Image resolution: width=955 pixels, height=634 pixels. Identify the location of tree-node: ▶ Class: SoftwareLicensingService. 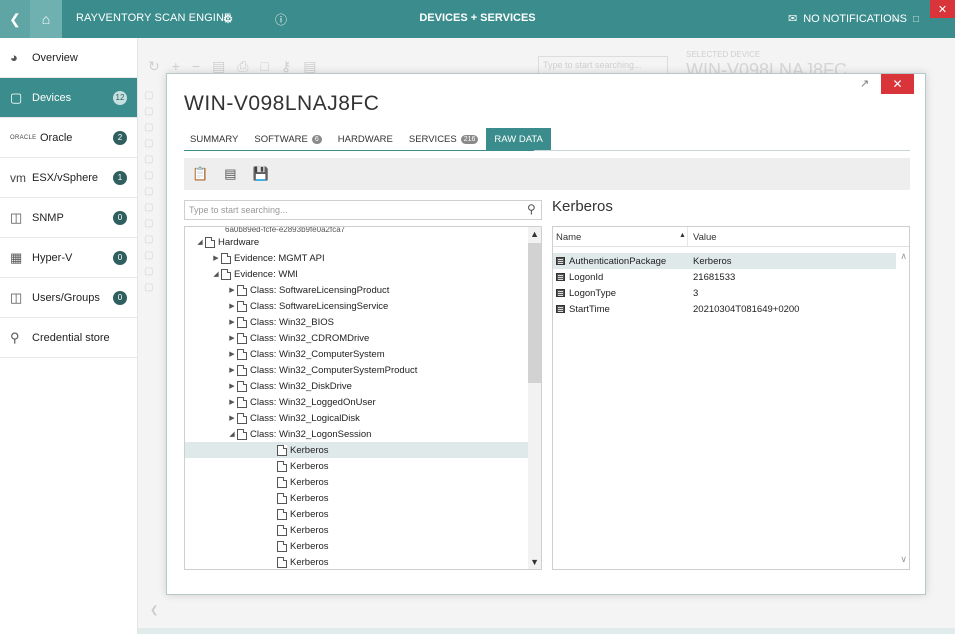
(357, 306).